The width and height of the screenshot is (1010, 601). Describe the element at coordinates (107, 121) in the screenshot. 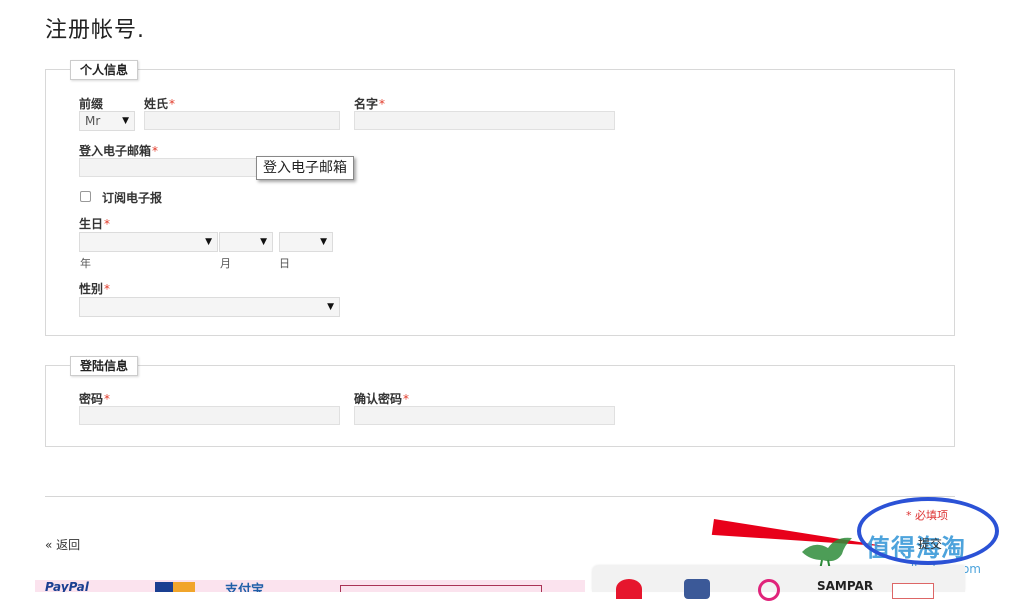

I see `prefix-select: Mr ▼` at that location.